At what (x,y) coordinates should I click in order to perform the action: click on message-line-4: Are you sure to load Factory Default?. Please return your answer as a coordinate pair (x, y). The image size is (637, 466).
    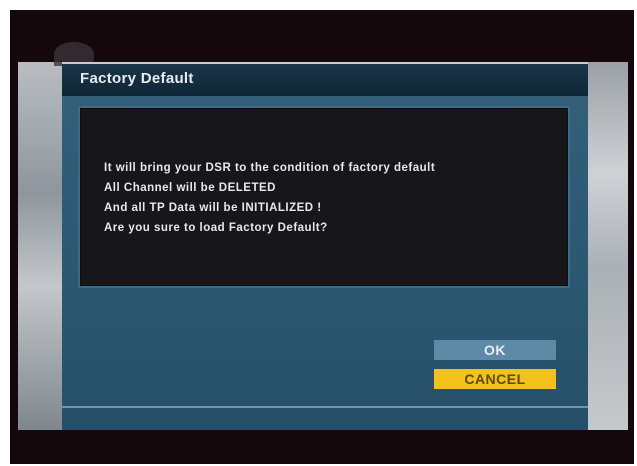
    Looking at the image, I should click on (216, 228).